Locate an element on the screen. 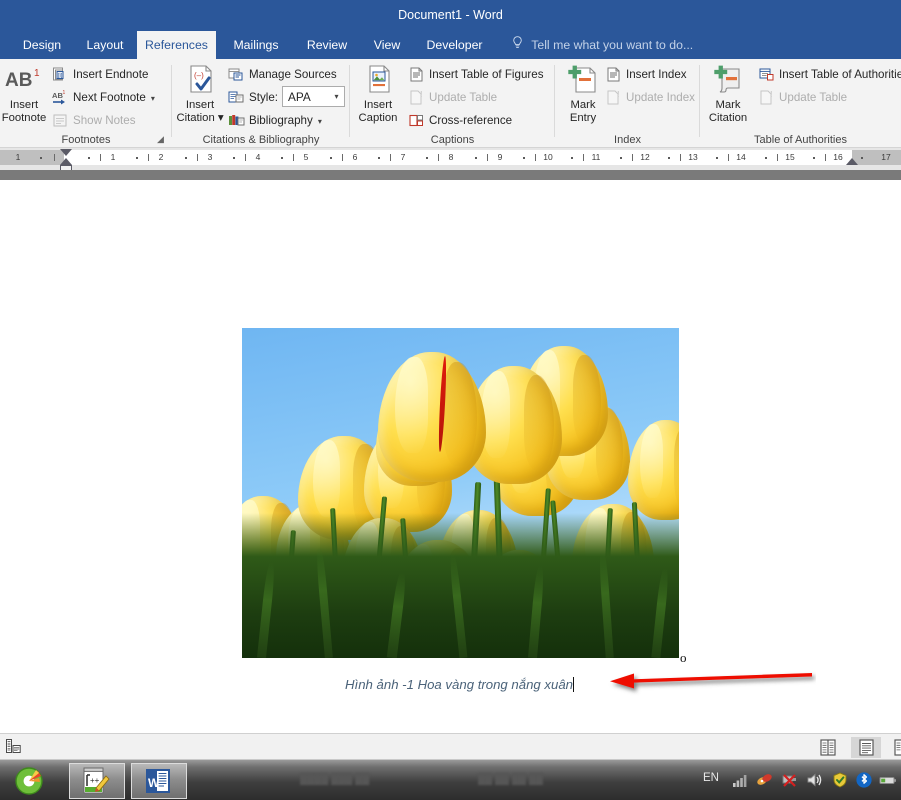 This screenshot has width=901, height=800. insert-citation-icon: (–) is located at coordinates (200, 81).